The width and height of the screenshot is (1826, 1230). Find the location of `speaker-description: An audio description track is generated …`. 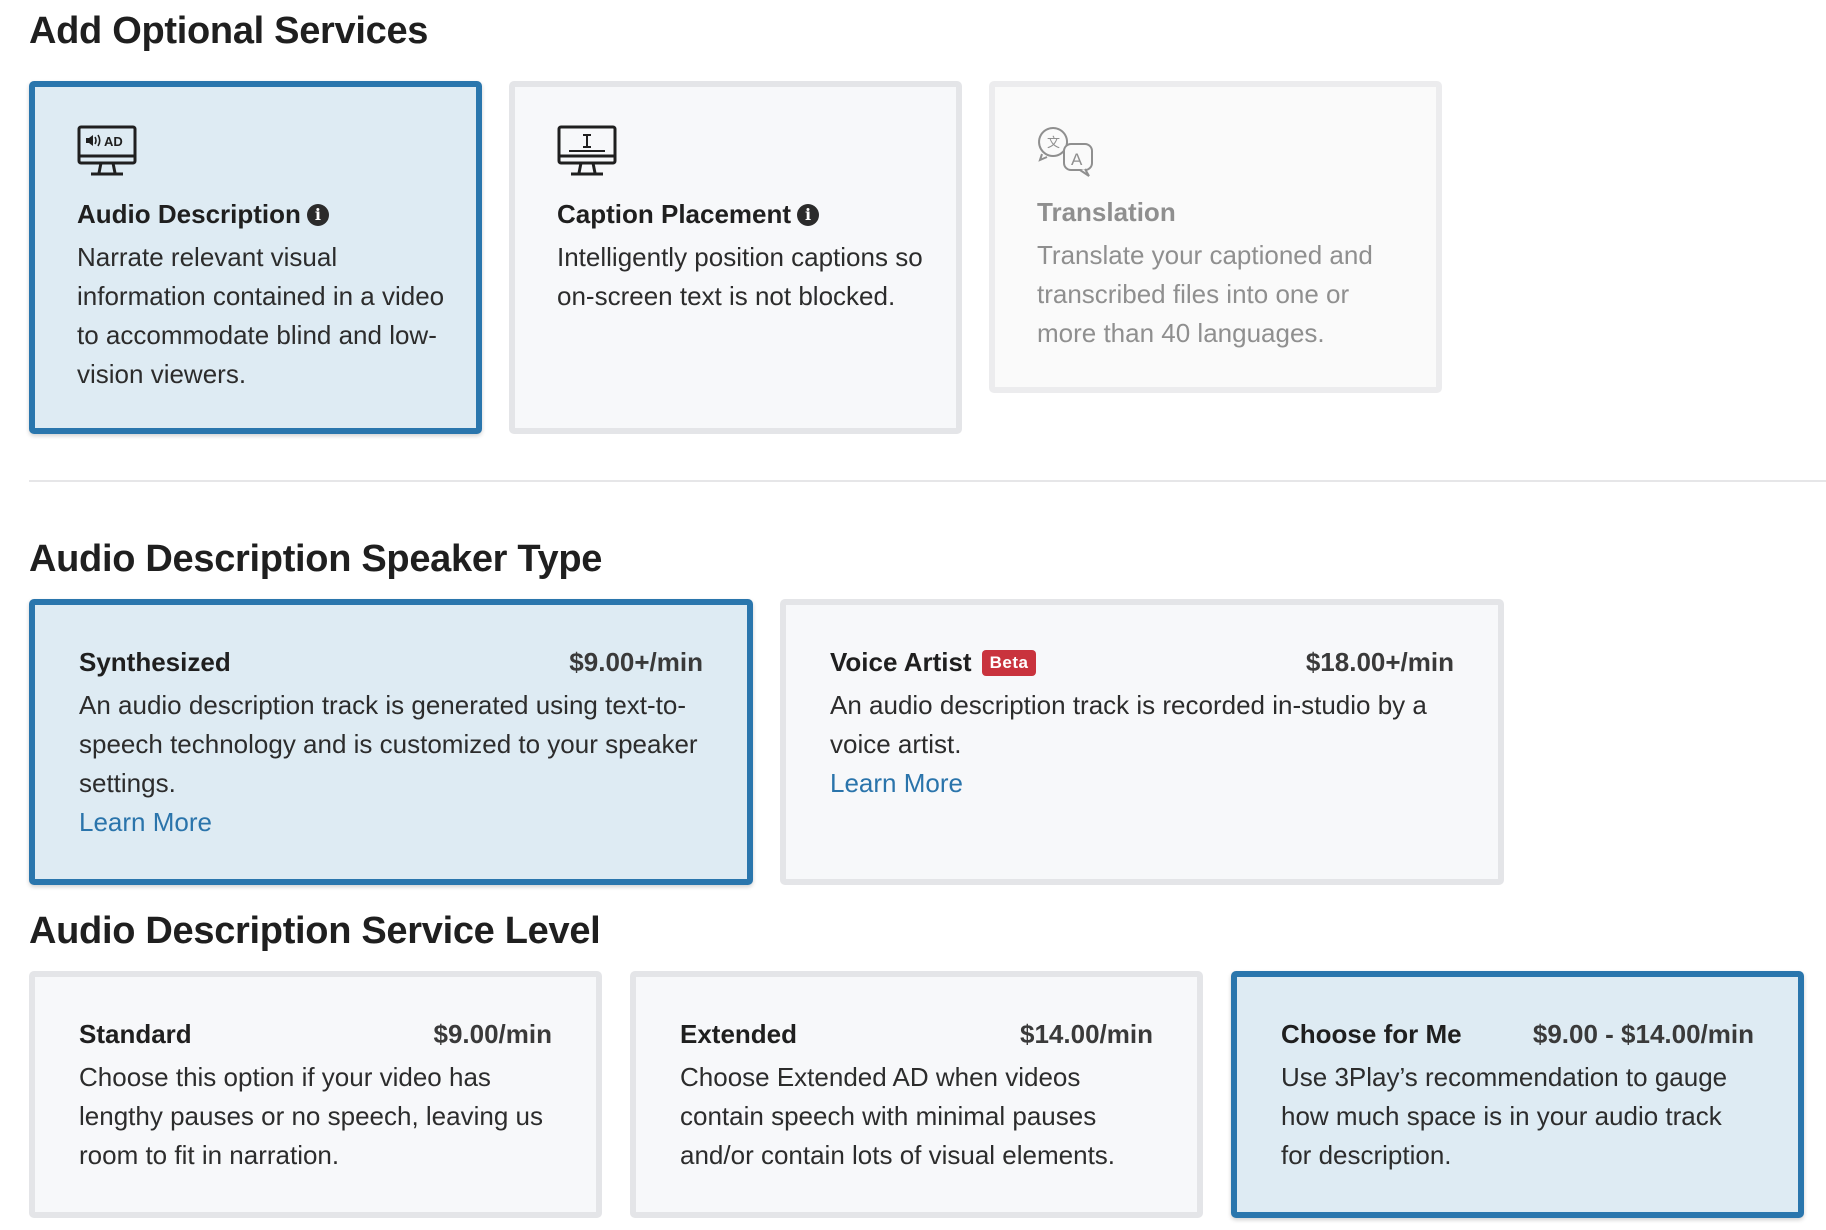

speaker-description: An audio description track is generated … is located at coordinates (388, 744).